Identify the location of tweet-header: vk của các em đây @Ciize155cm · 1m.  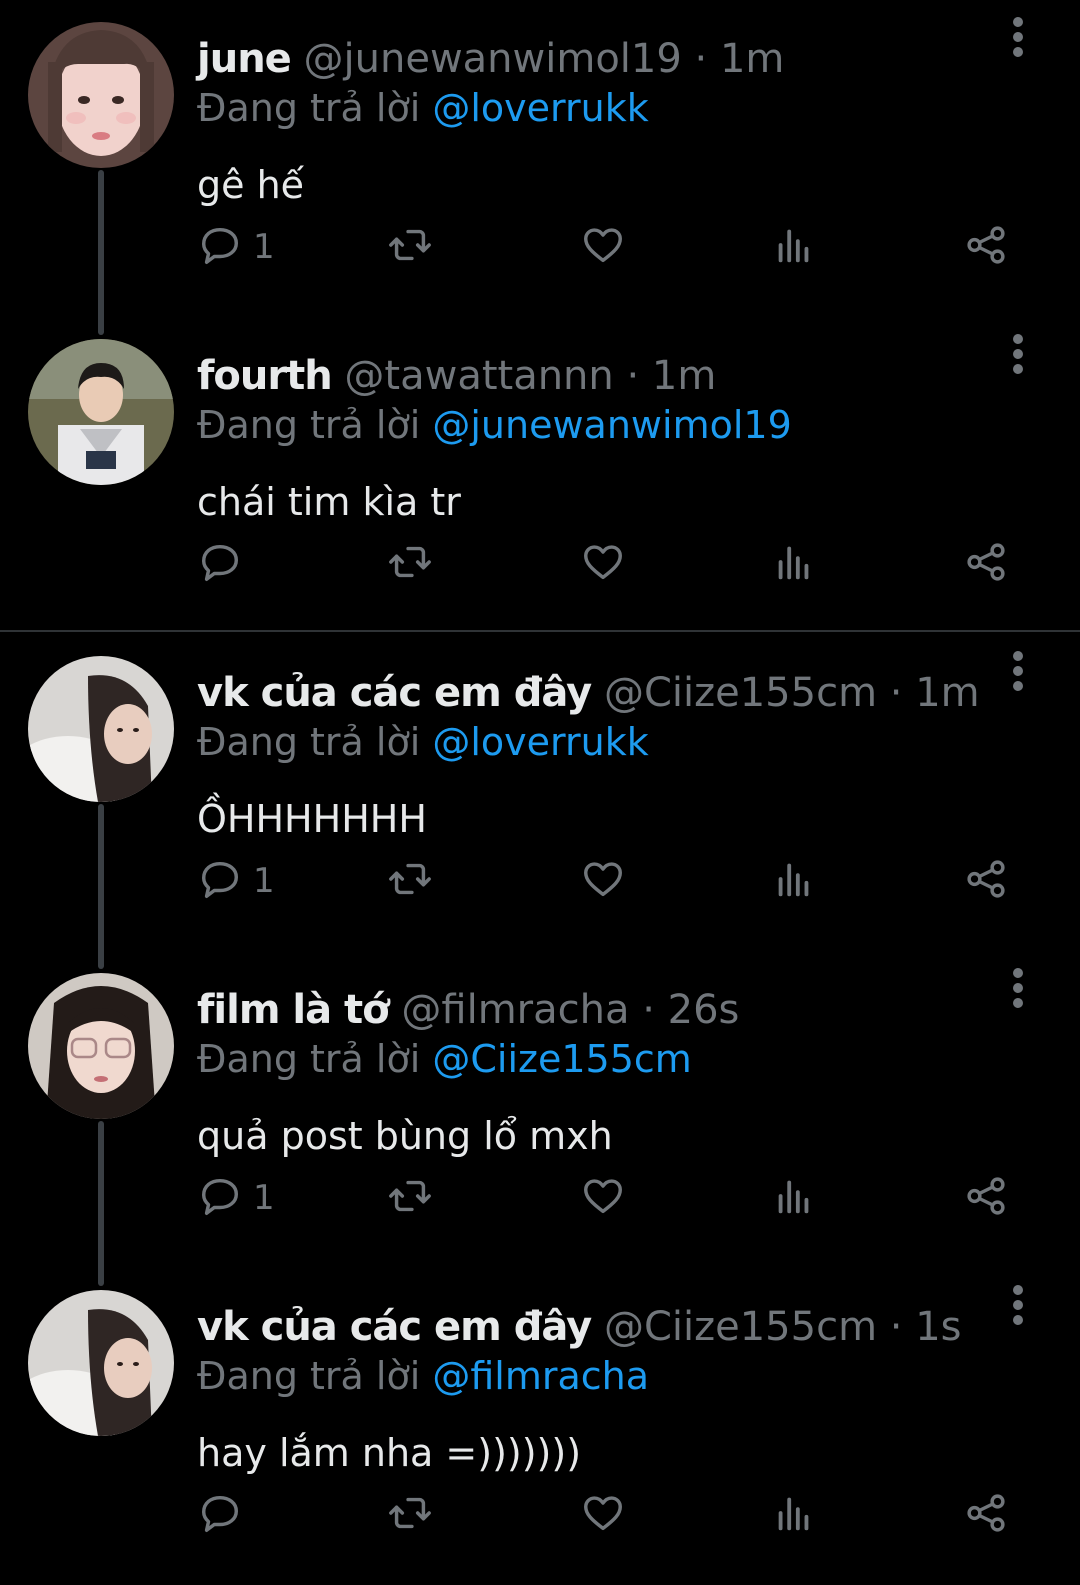
(588, 693).